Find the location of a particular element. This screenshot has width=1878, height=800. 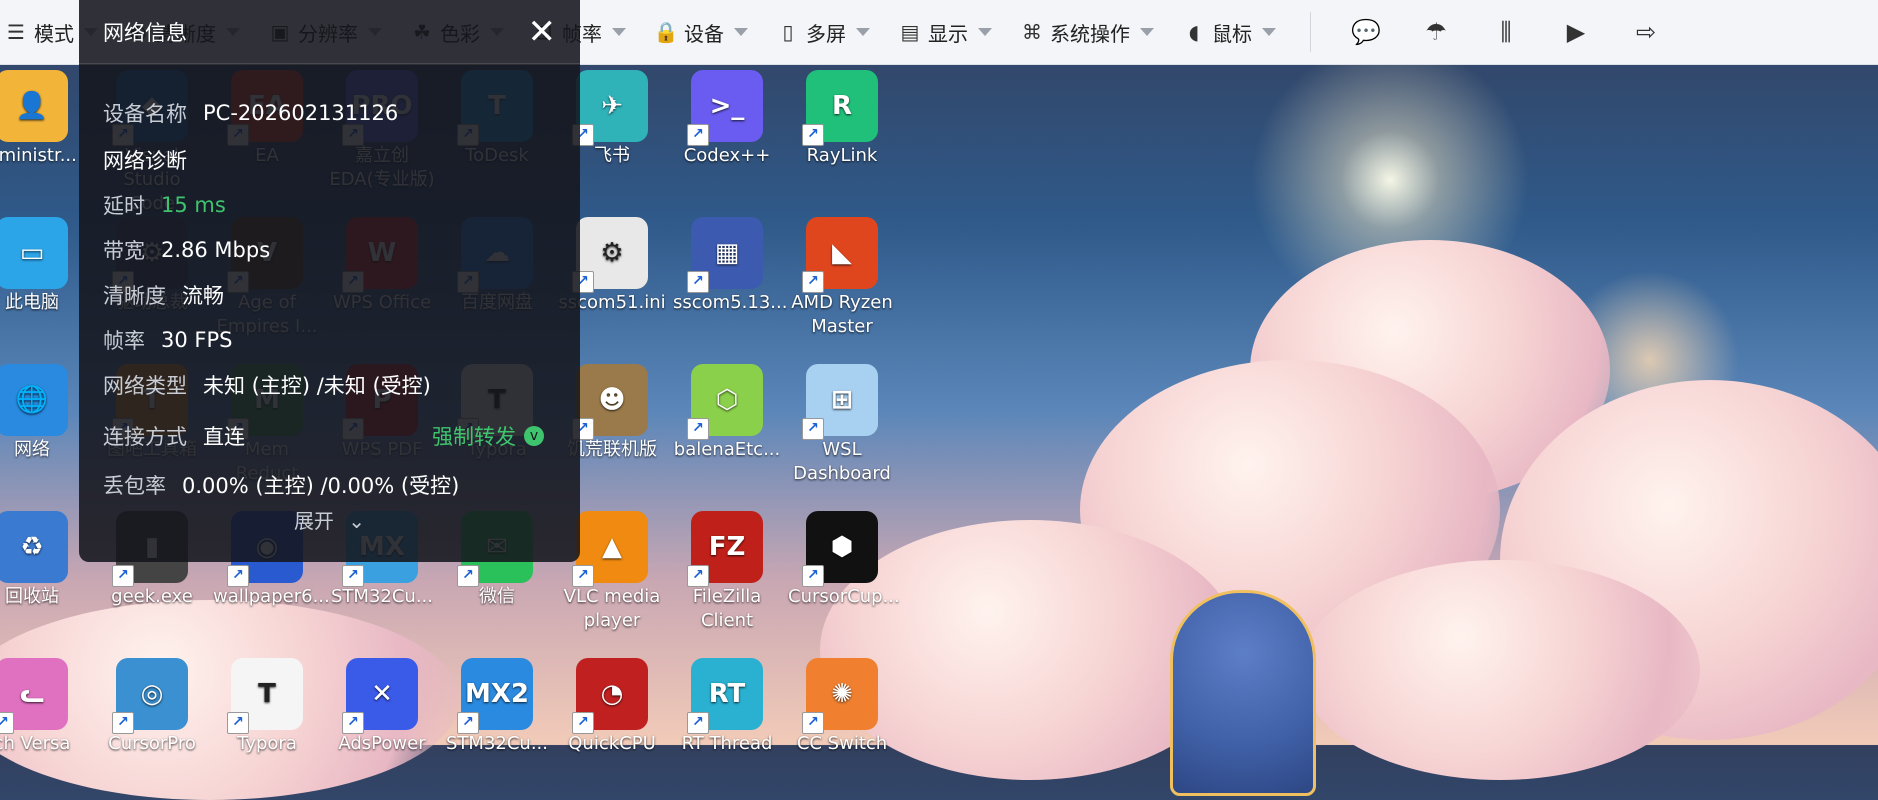

chat-button: 💬 is located at coordinates (1366, 32).